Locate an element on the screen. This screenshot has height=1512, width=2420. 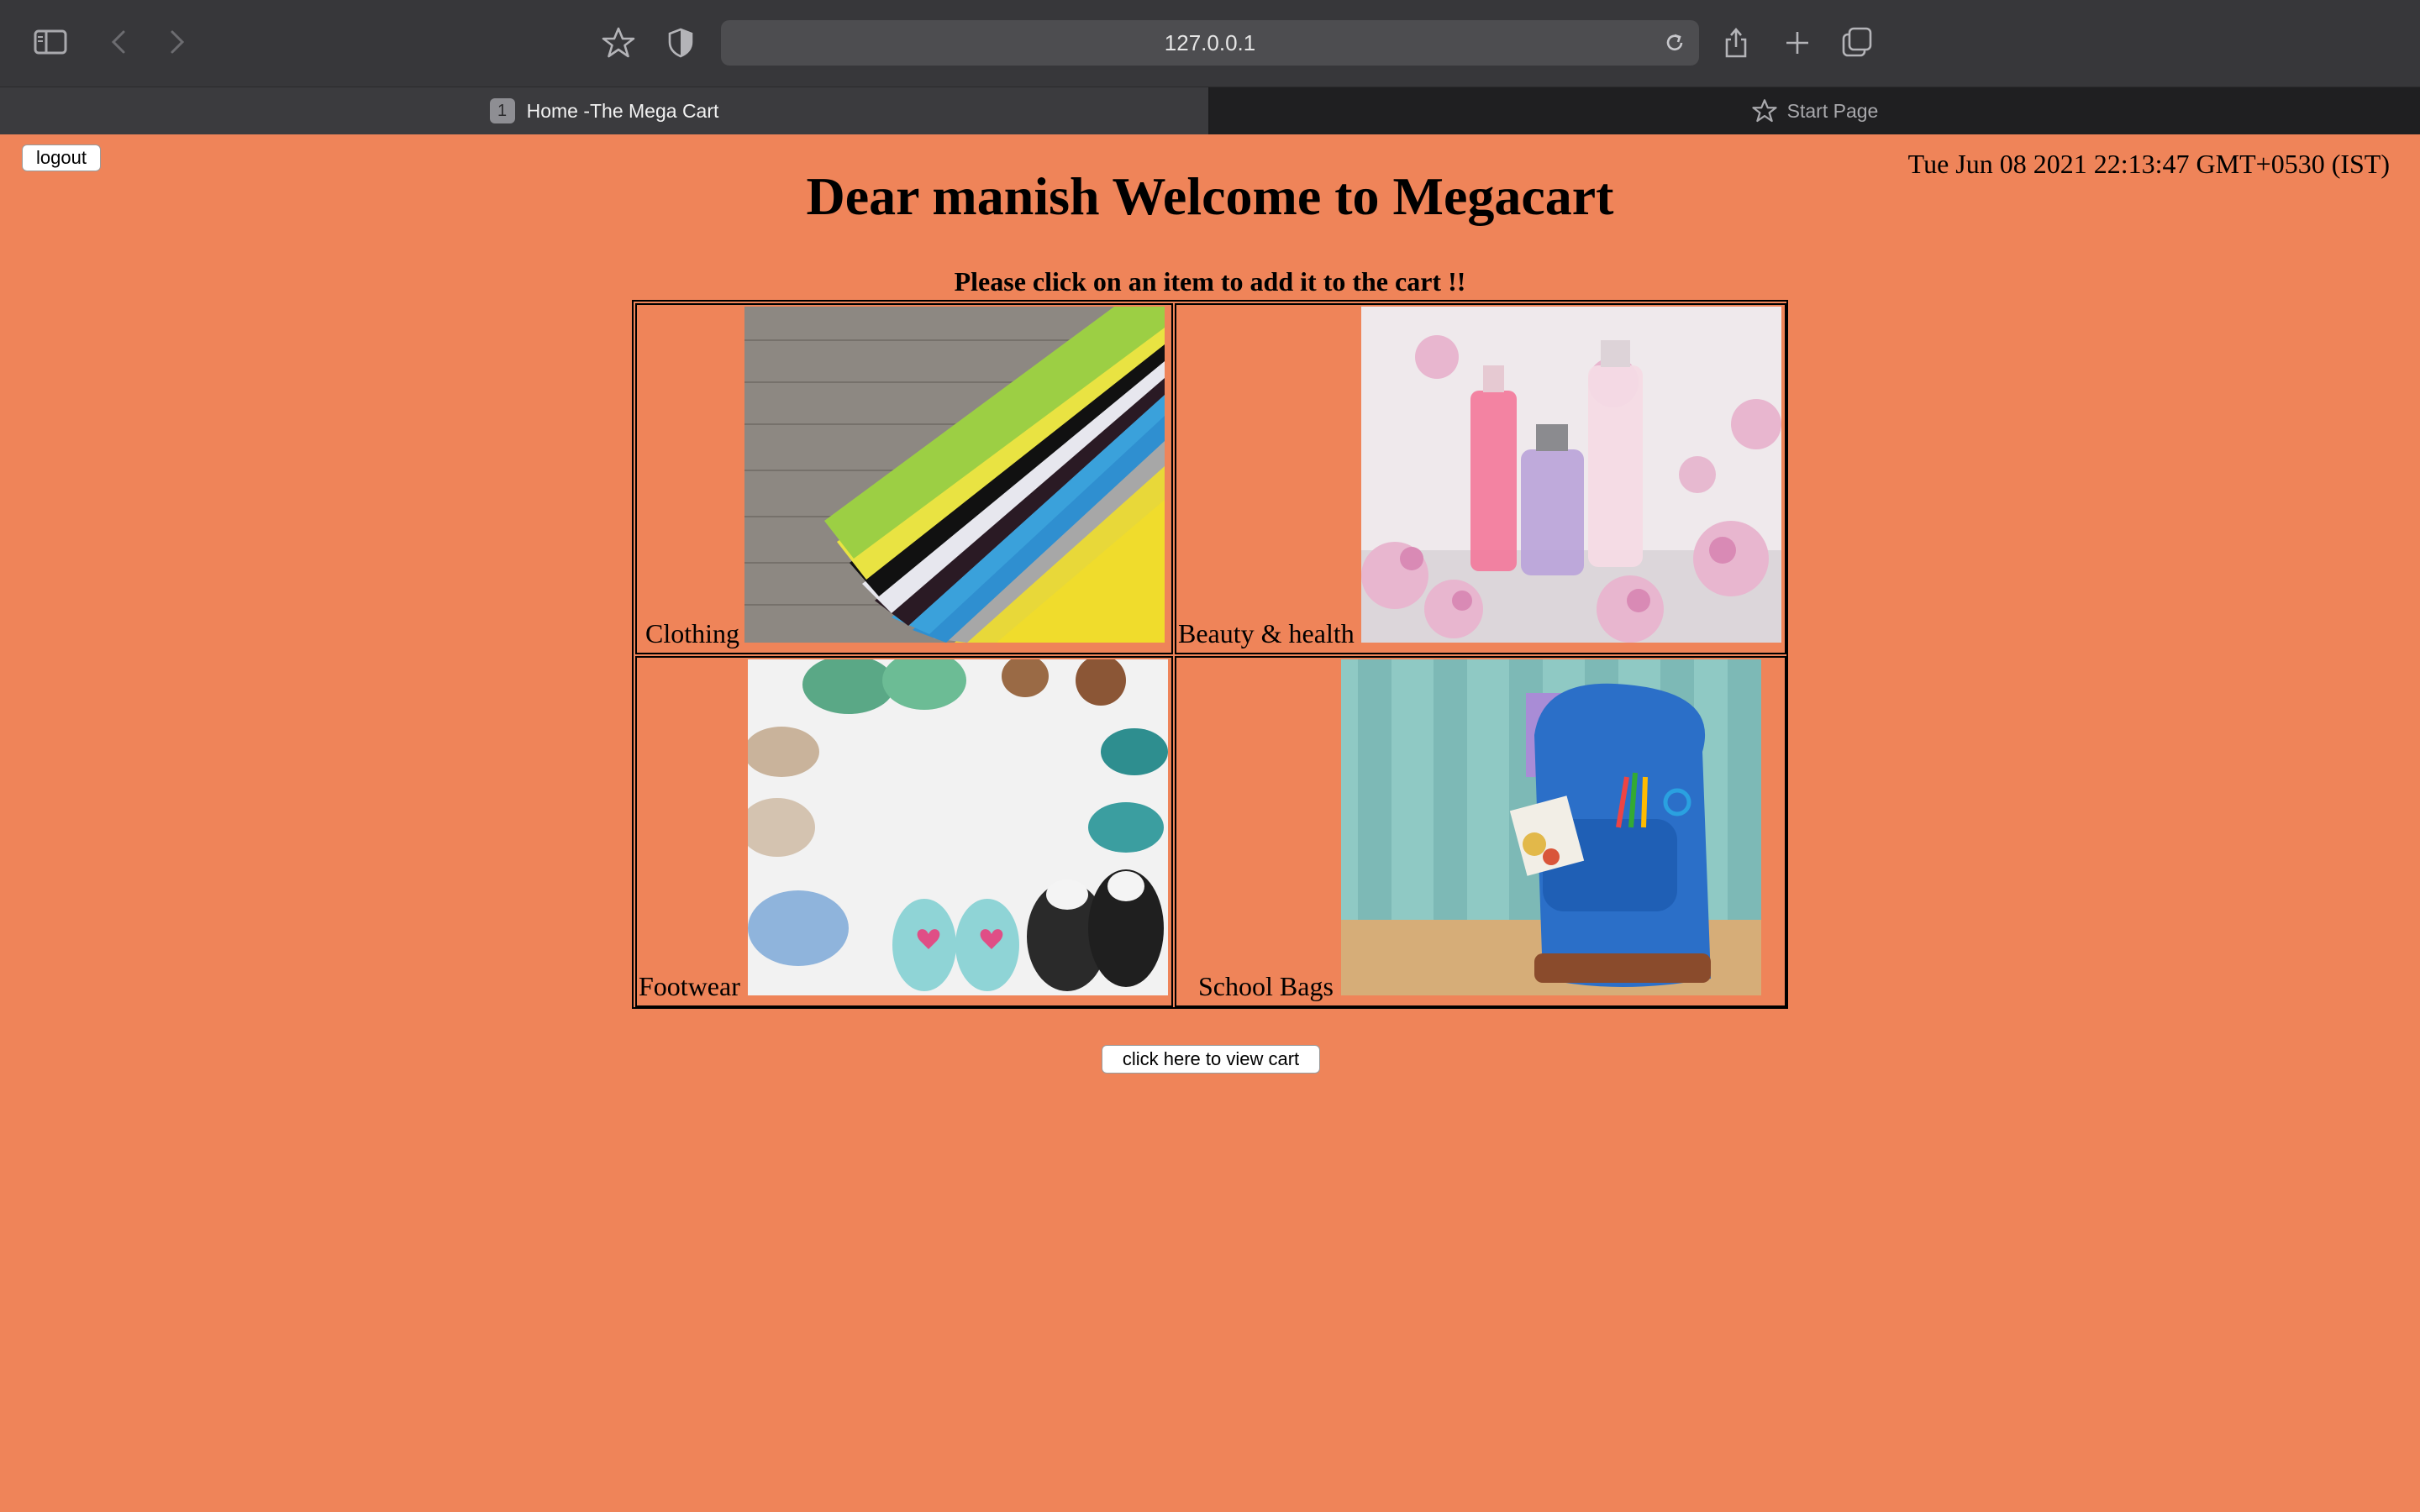
share-icon is located at coordinates (1736, 42).